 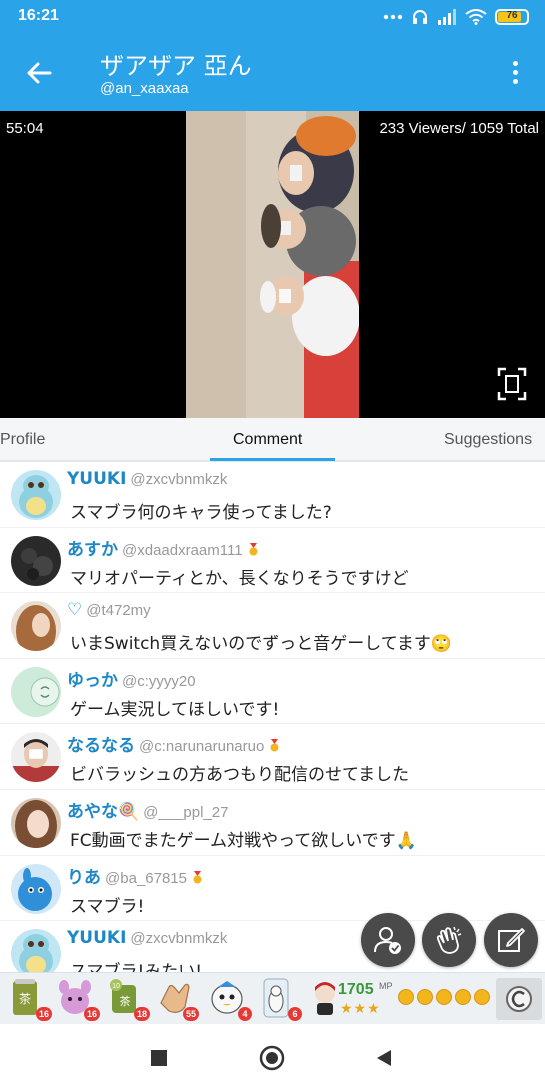 I want to click on clap-button, so click(x=449, y=940).